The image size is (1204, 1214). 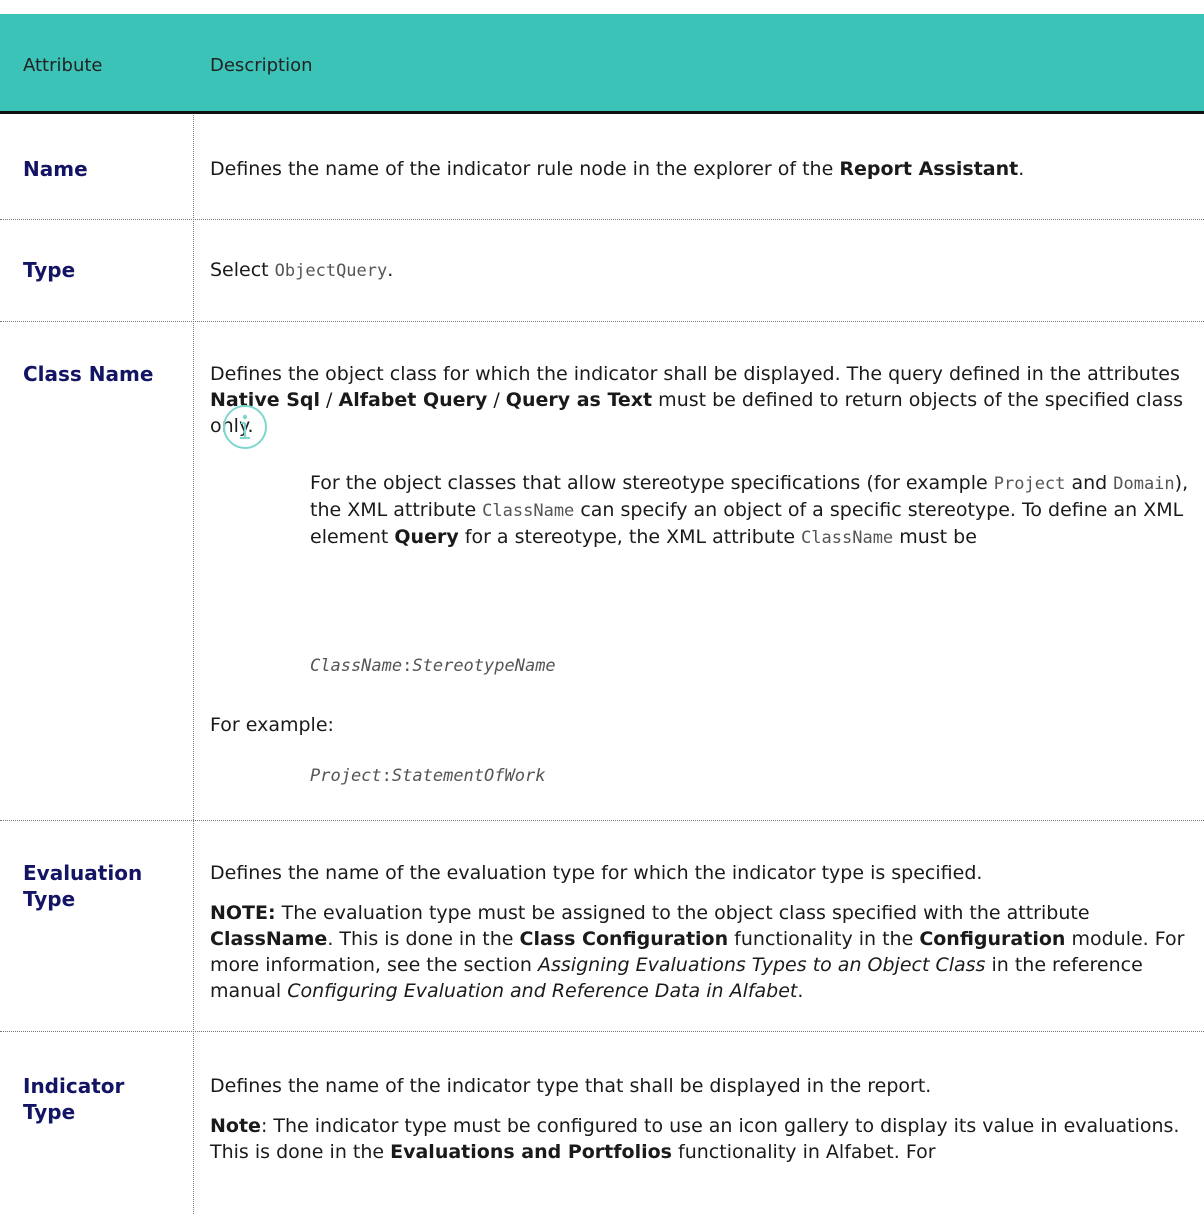 What do you see at coordinates (433, 666) in the screenshot?
I see `code-classname-stereotype: ClassName:StereotypeName` at bounding box center [433, 666].